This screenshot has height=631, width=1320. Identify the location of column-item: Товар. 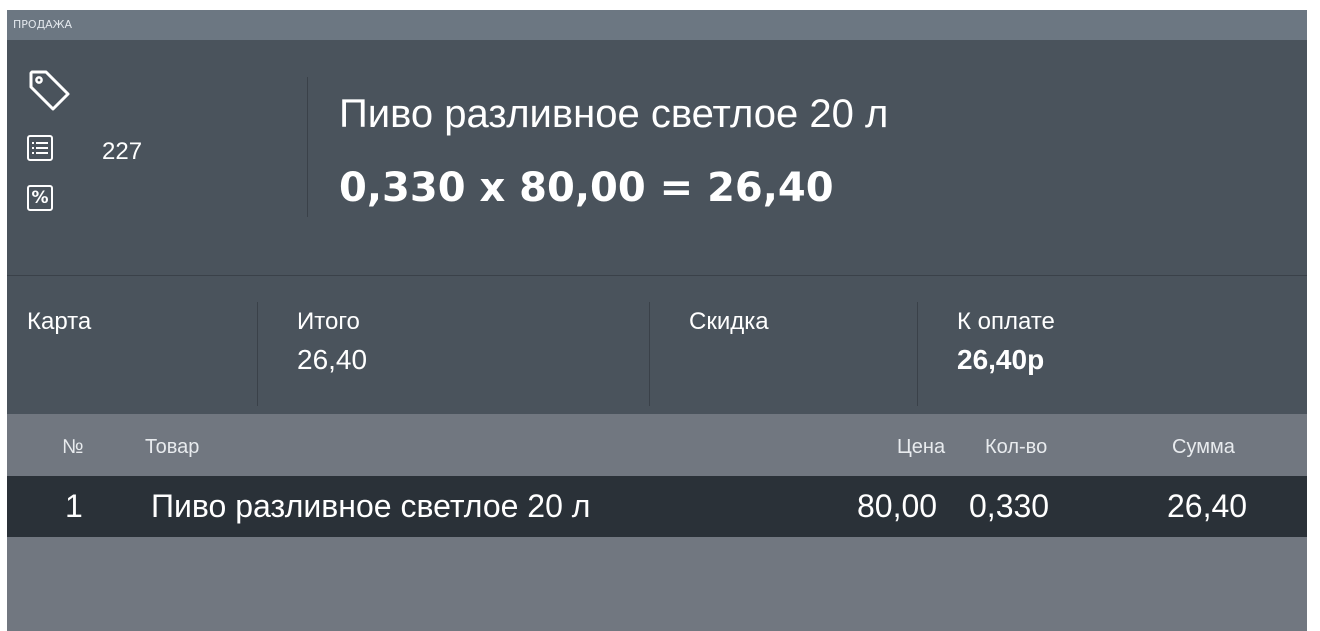
(172, 447).